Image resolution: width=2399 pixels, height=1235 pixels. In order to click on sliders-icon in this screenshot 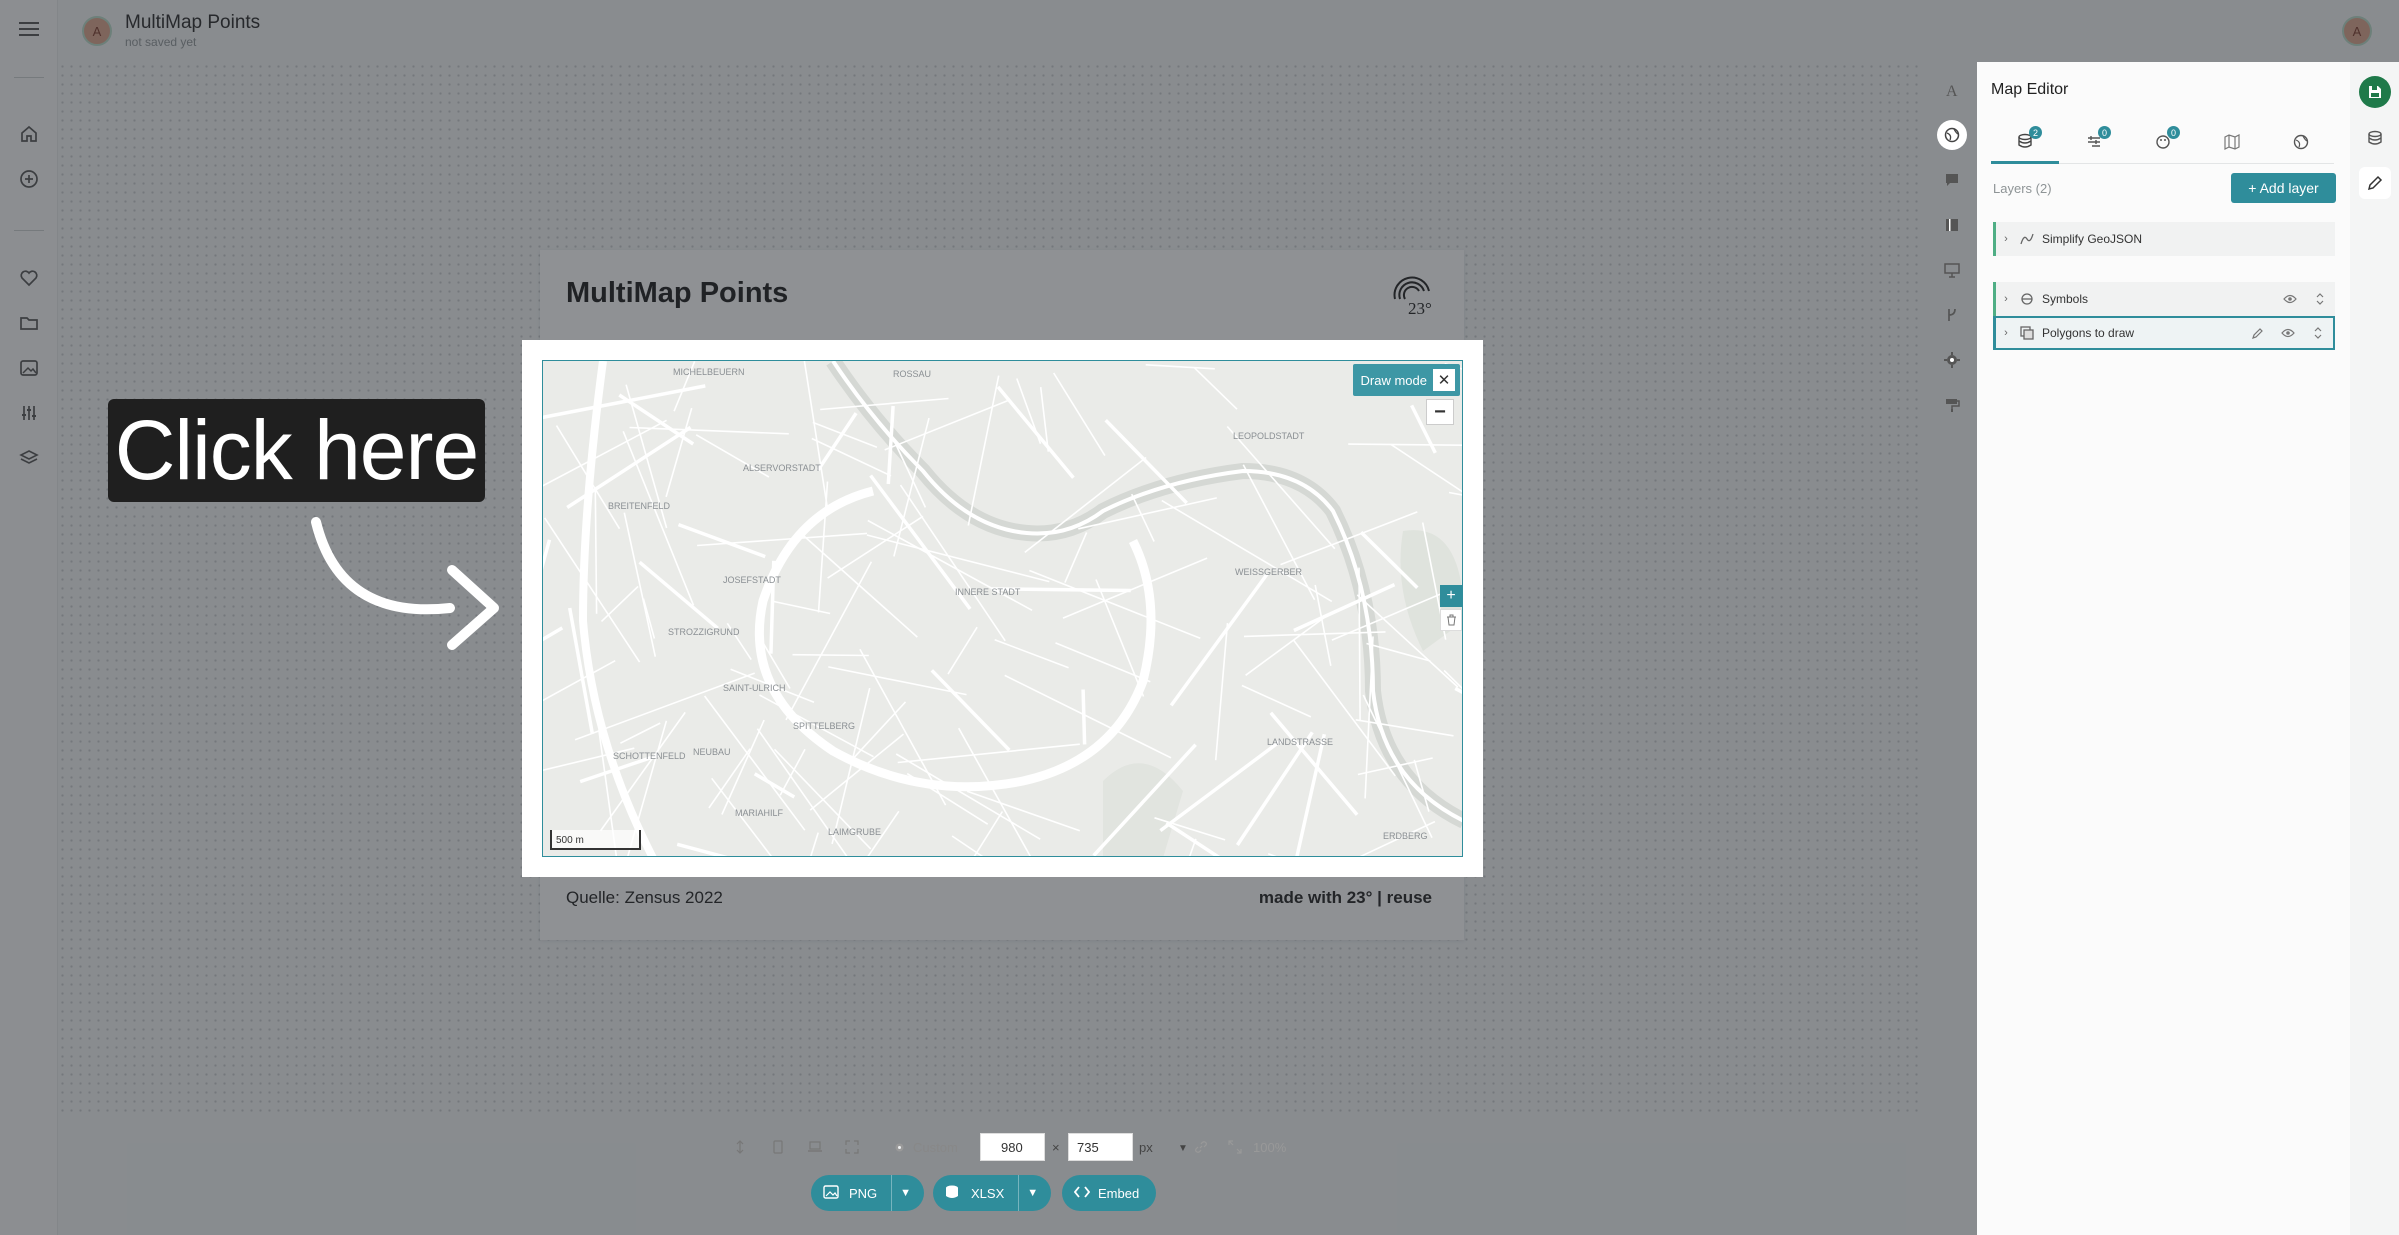, I will do `click(29, 413)`.